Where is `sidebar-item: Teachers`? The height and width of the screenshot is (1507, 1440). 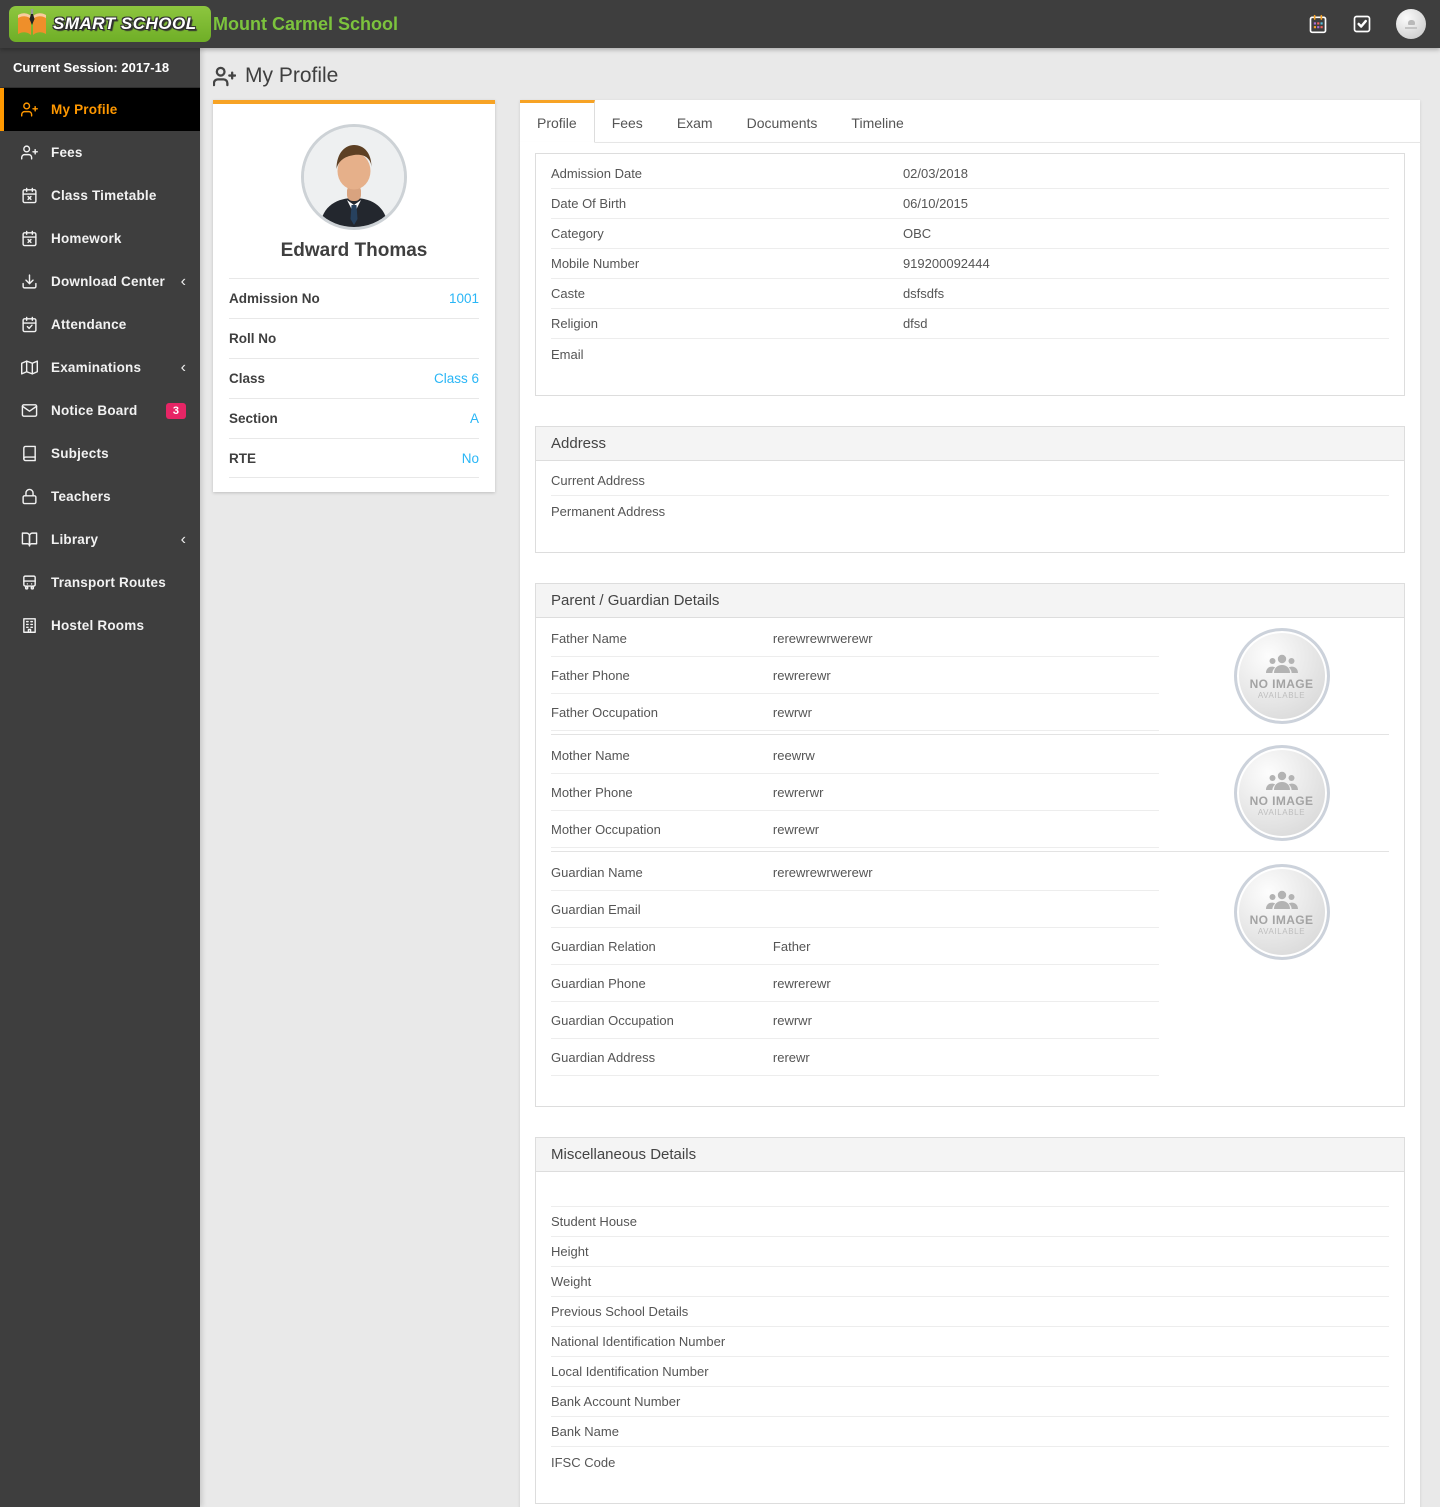 sidebar-item: Teachers is located at coordinates (100, 496).